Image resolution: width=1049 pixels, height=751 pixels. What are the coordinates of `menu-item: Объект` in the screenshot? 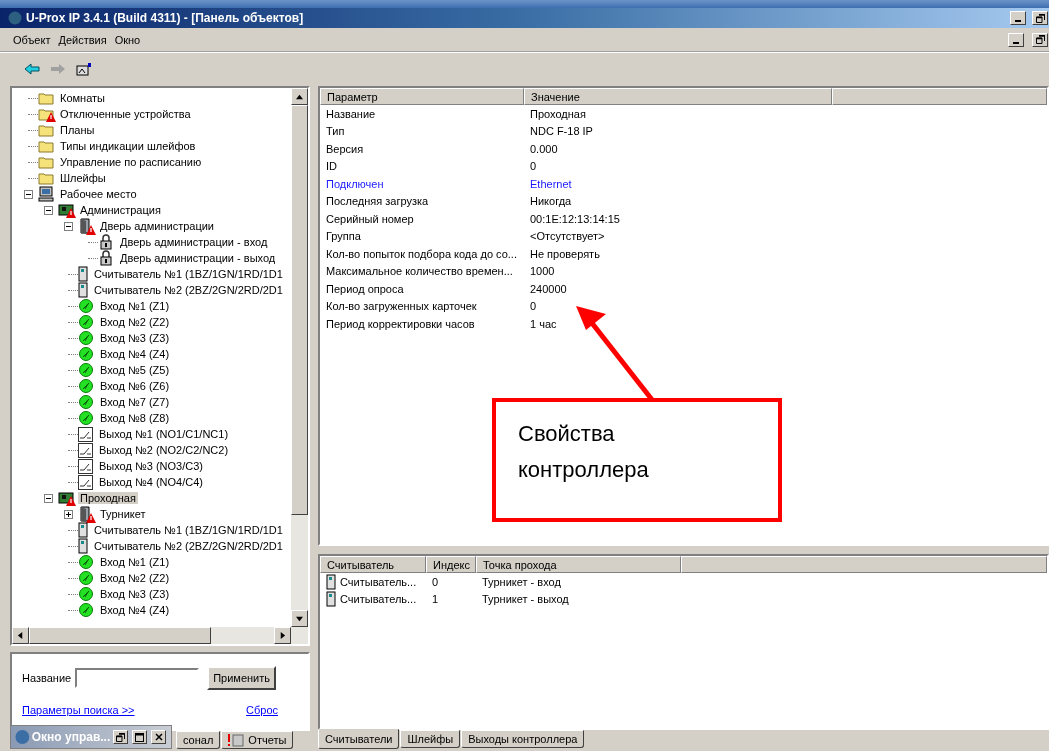 It's located at (32, 39).